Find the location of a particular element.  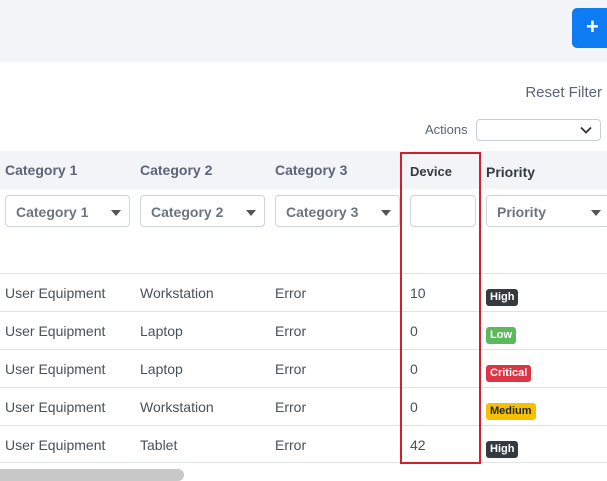

column-header-device: Device is located at coordinates (431, 171).